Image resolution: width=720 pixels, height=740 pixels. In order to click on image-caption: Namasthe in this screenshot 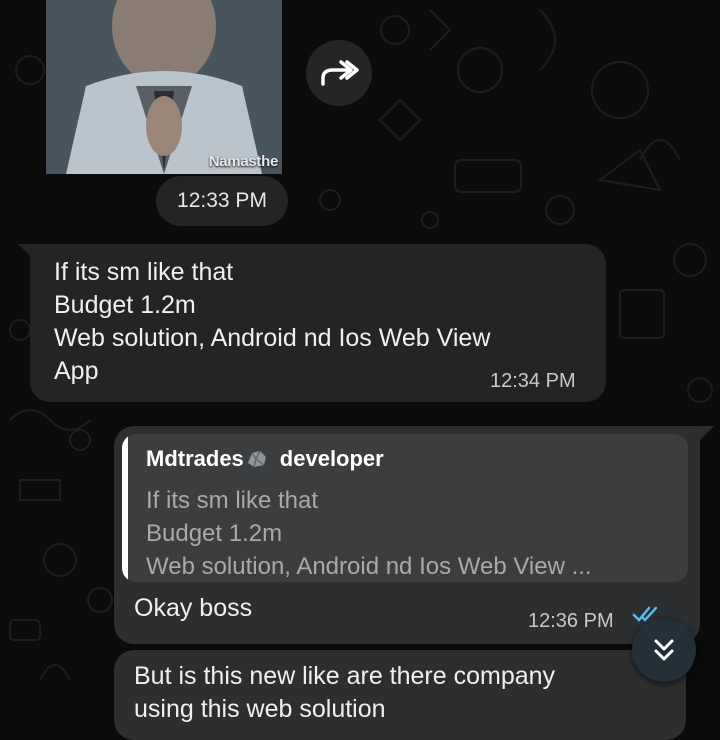, I will do `click(243, 161)`.